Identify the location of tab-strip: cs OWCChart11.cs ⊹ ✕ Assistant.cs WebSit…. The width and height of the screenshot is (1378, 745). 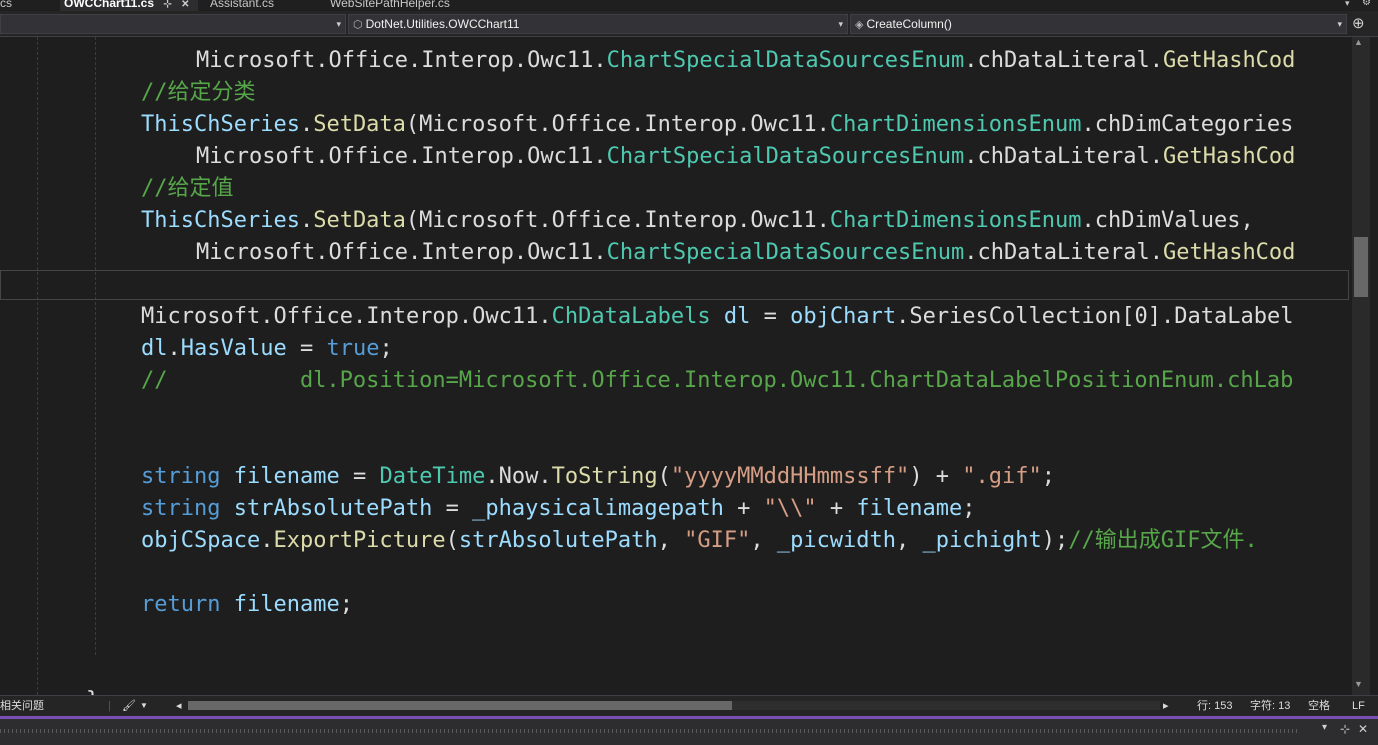
(689, 5).